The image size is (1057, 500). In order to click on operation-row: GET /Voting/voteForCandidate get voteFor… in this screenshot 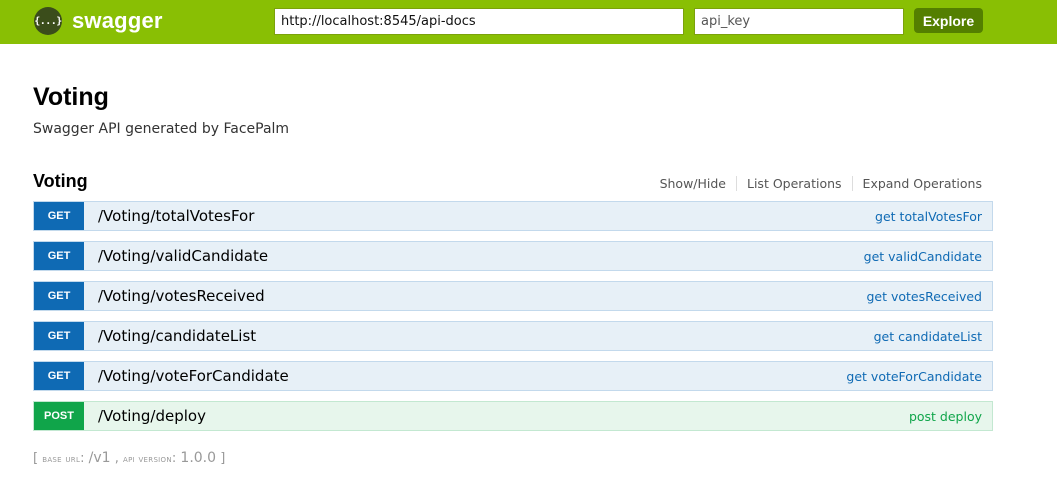, I will do `click(513, 376)`.